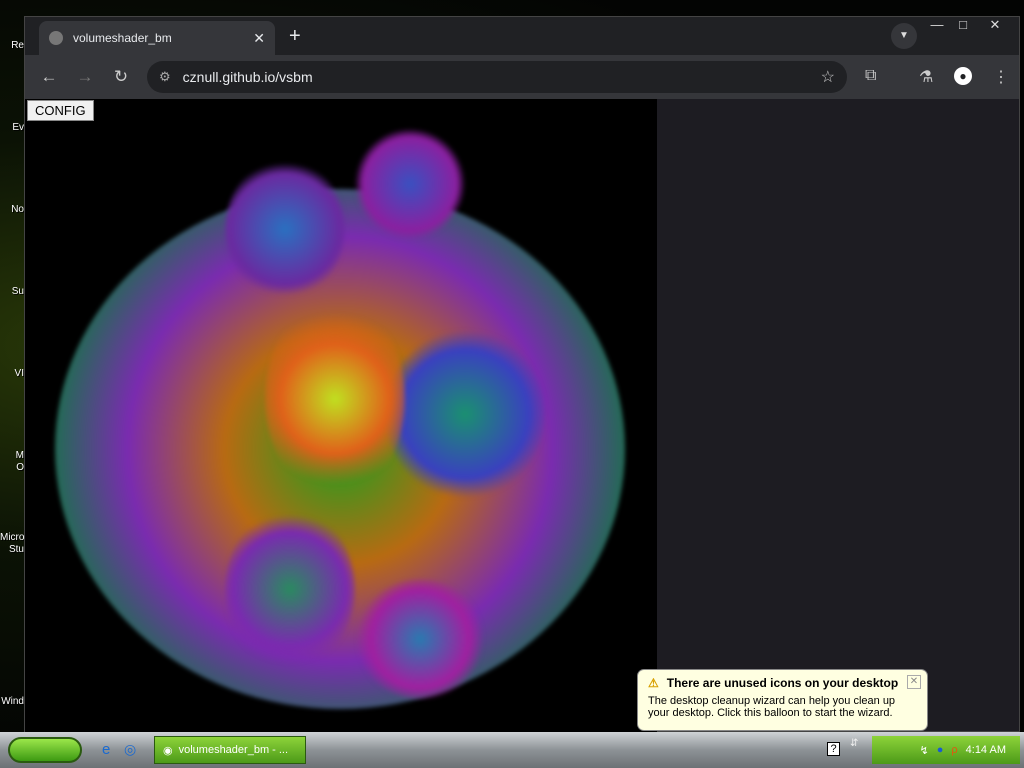 The width and height of the screenshot is (1024, 768). Describe the element at coordinates (926, 77) in the screenshot. I see `labs-flask-icon: ⚗` at that location.